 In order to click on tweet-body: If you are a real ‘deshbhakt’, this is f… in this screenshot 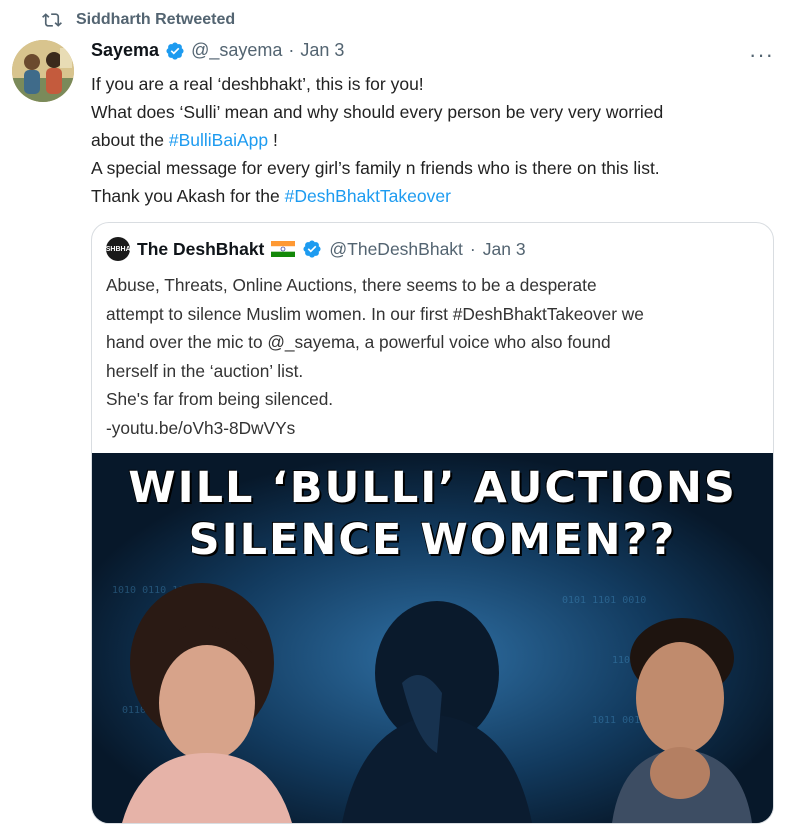, I will do `click(436, 140)`.